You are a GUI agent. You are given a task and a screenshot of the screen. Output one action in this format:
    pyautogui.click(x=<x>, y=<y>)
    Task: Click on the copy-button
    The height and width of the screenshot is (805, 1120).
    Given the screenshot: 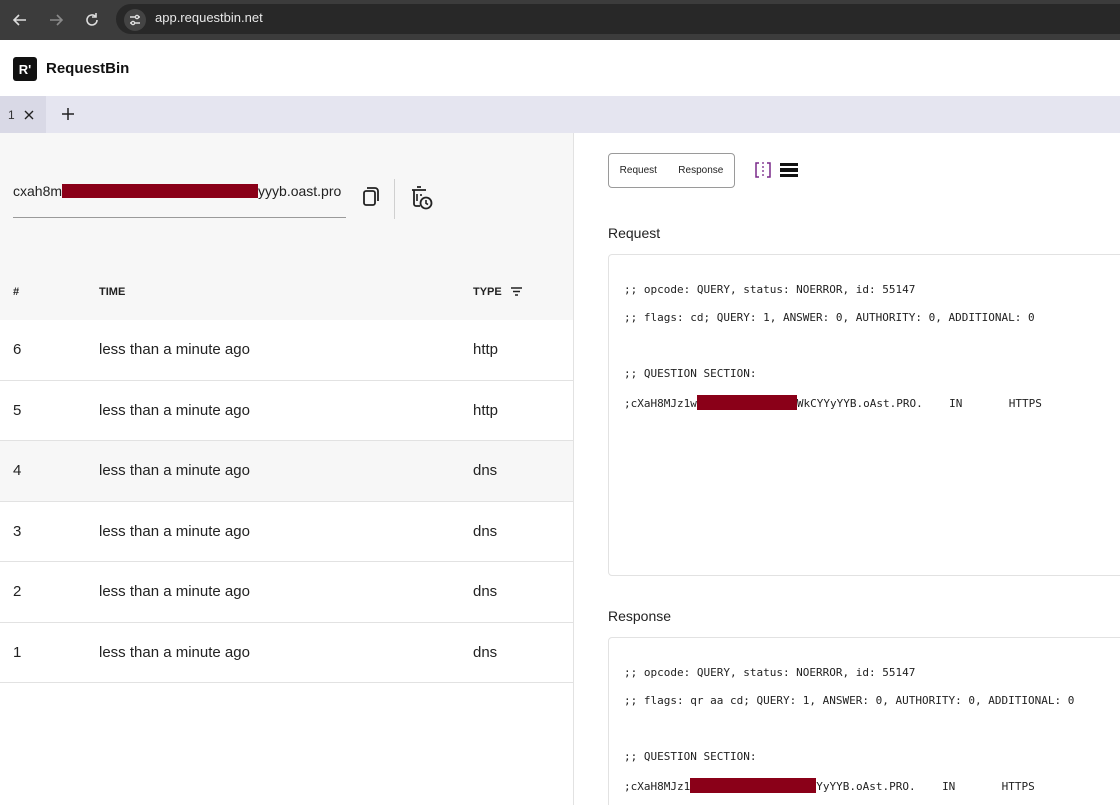 What is the action you would take?
    pyautogui.click(x=370, y=197)
    